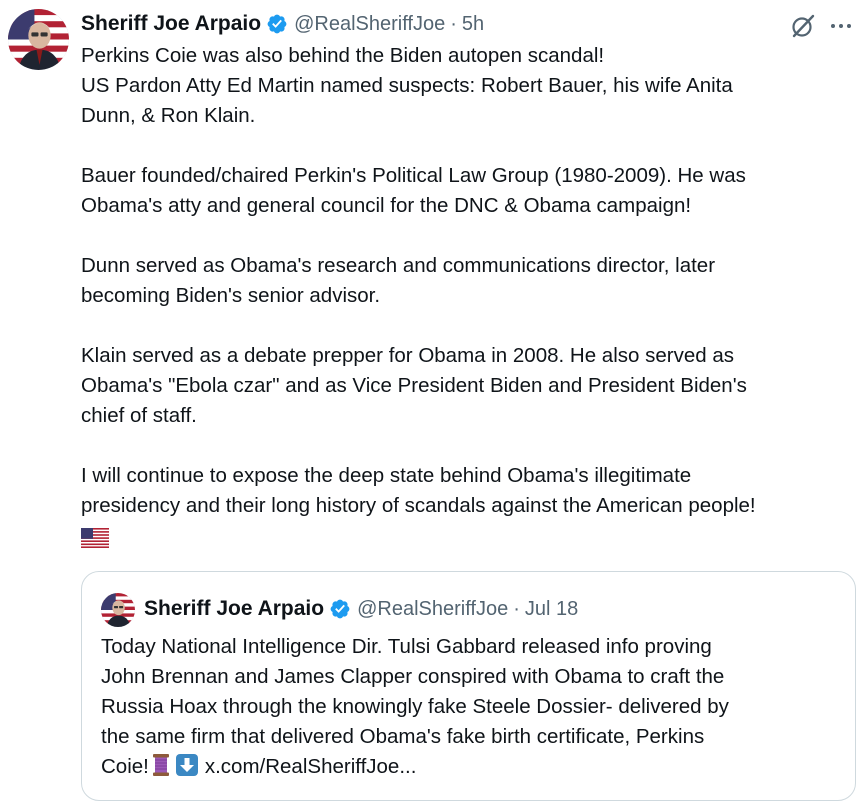 The height and width of the screenshot is (807, 866). What do you see at coordinates (473, 24) in the screenshot?
I see `tweet-timestamp: 5h` at bounding box center [473, 24].